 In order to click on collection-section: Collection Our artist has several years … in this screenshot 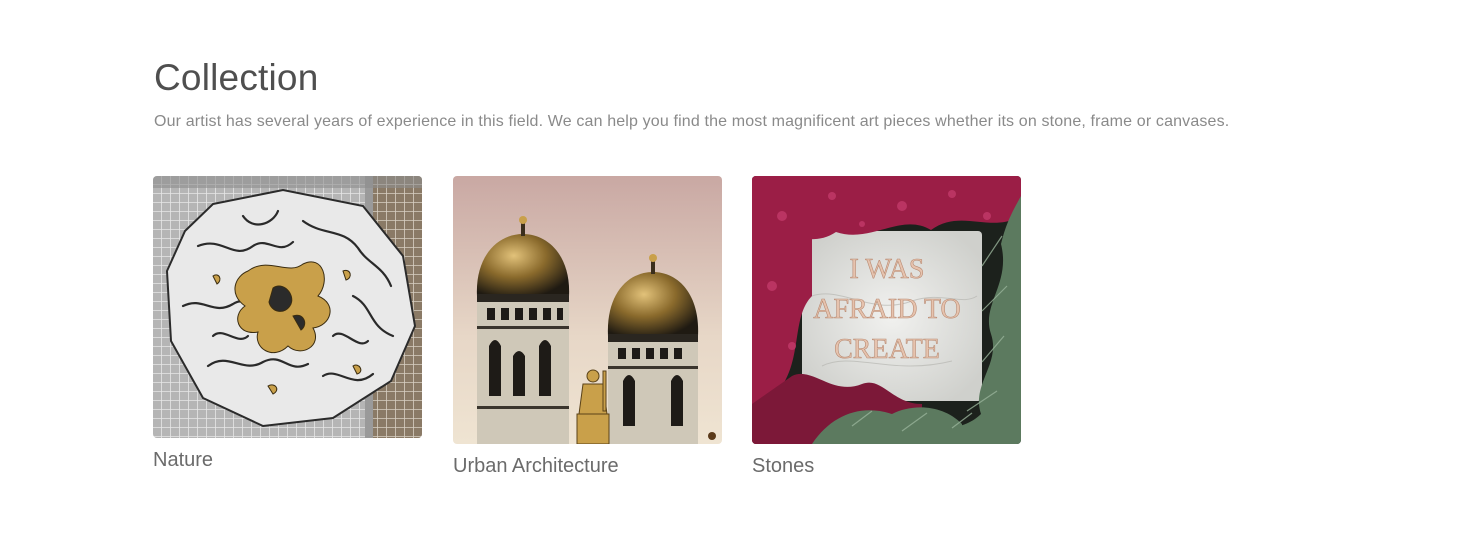, I will do `click(754, 94)`.